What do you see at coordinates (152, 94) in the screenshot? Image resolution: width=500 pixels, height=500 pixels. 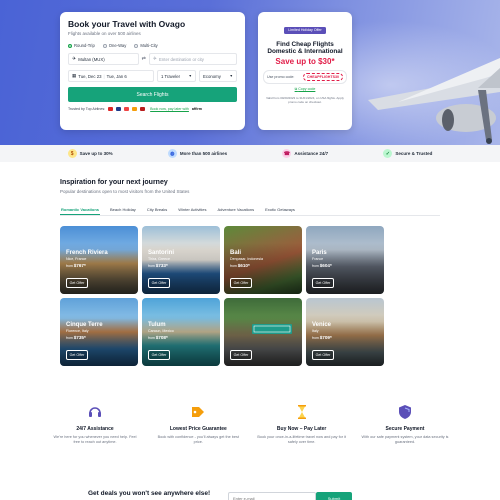 I see `search-flights-button: Search Flights` at bounding box center [152, 94].